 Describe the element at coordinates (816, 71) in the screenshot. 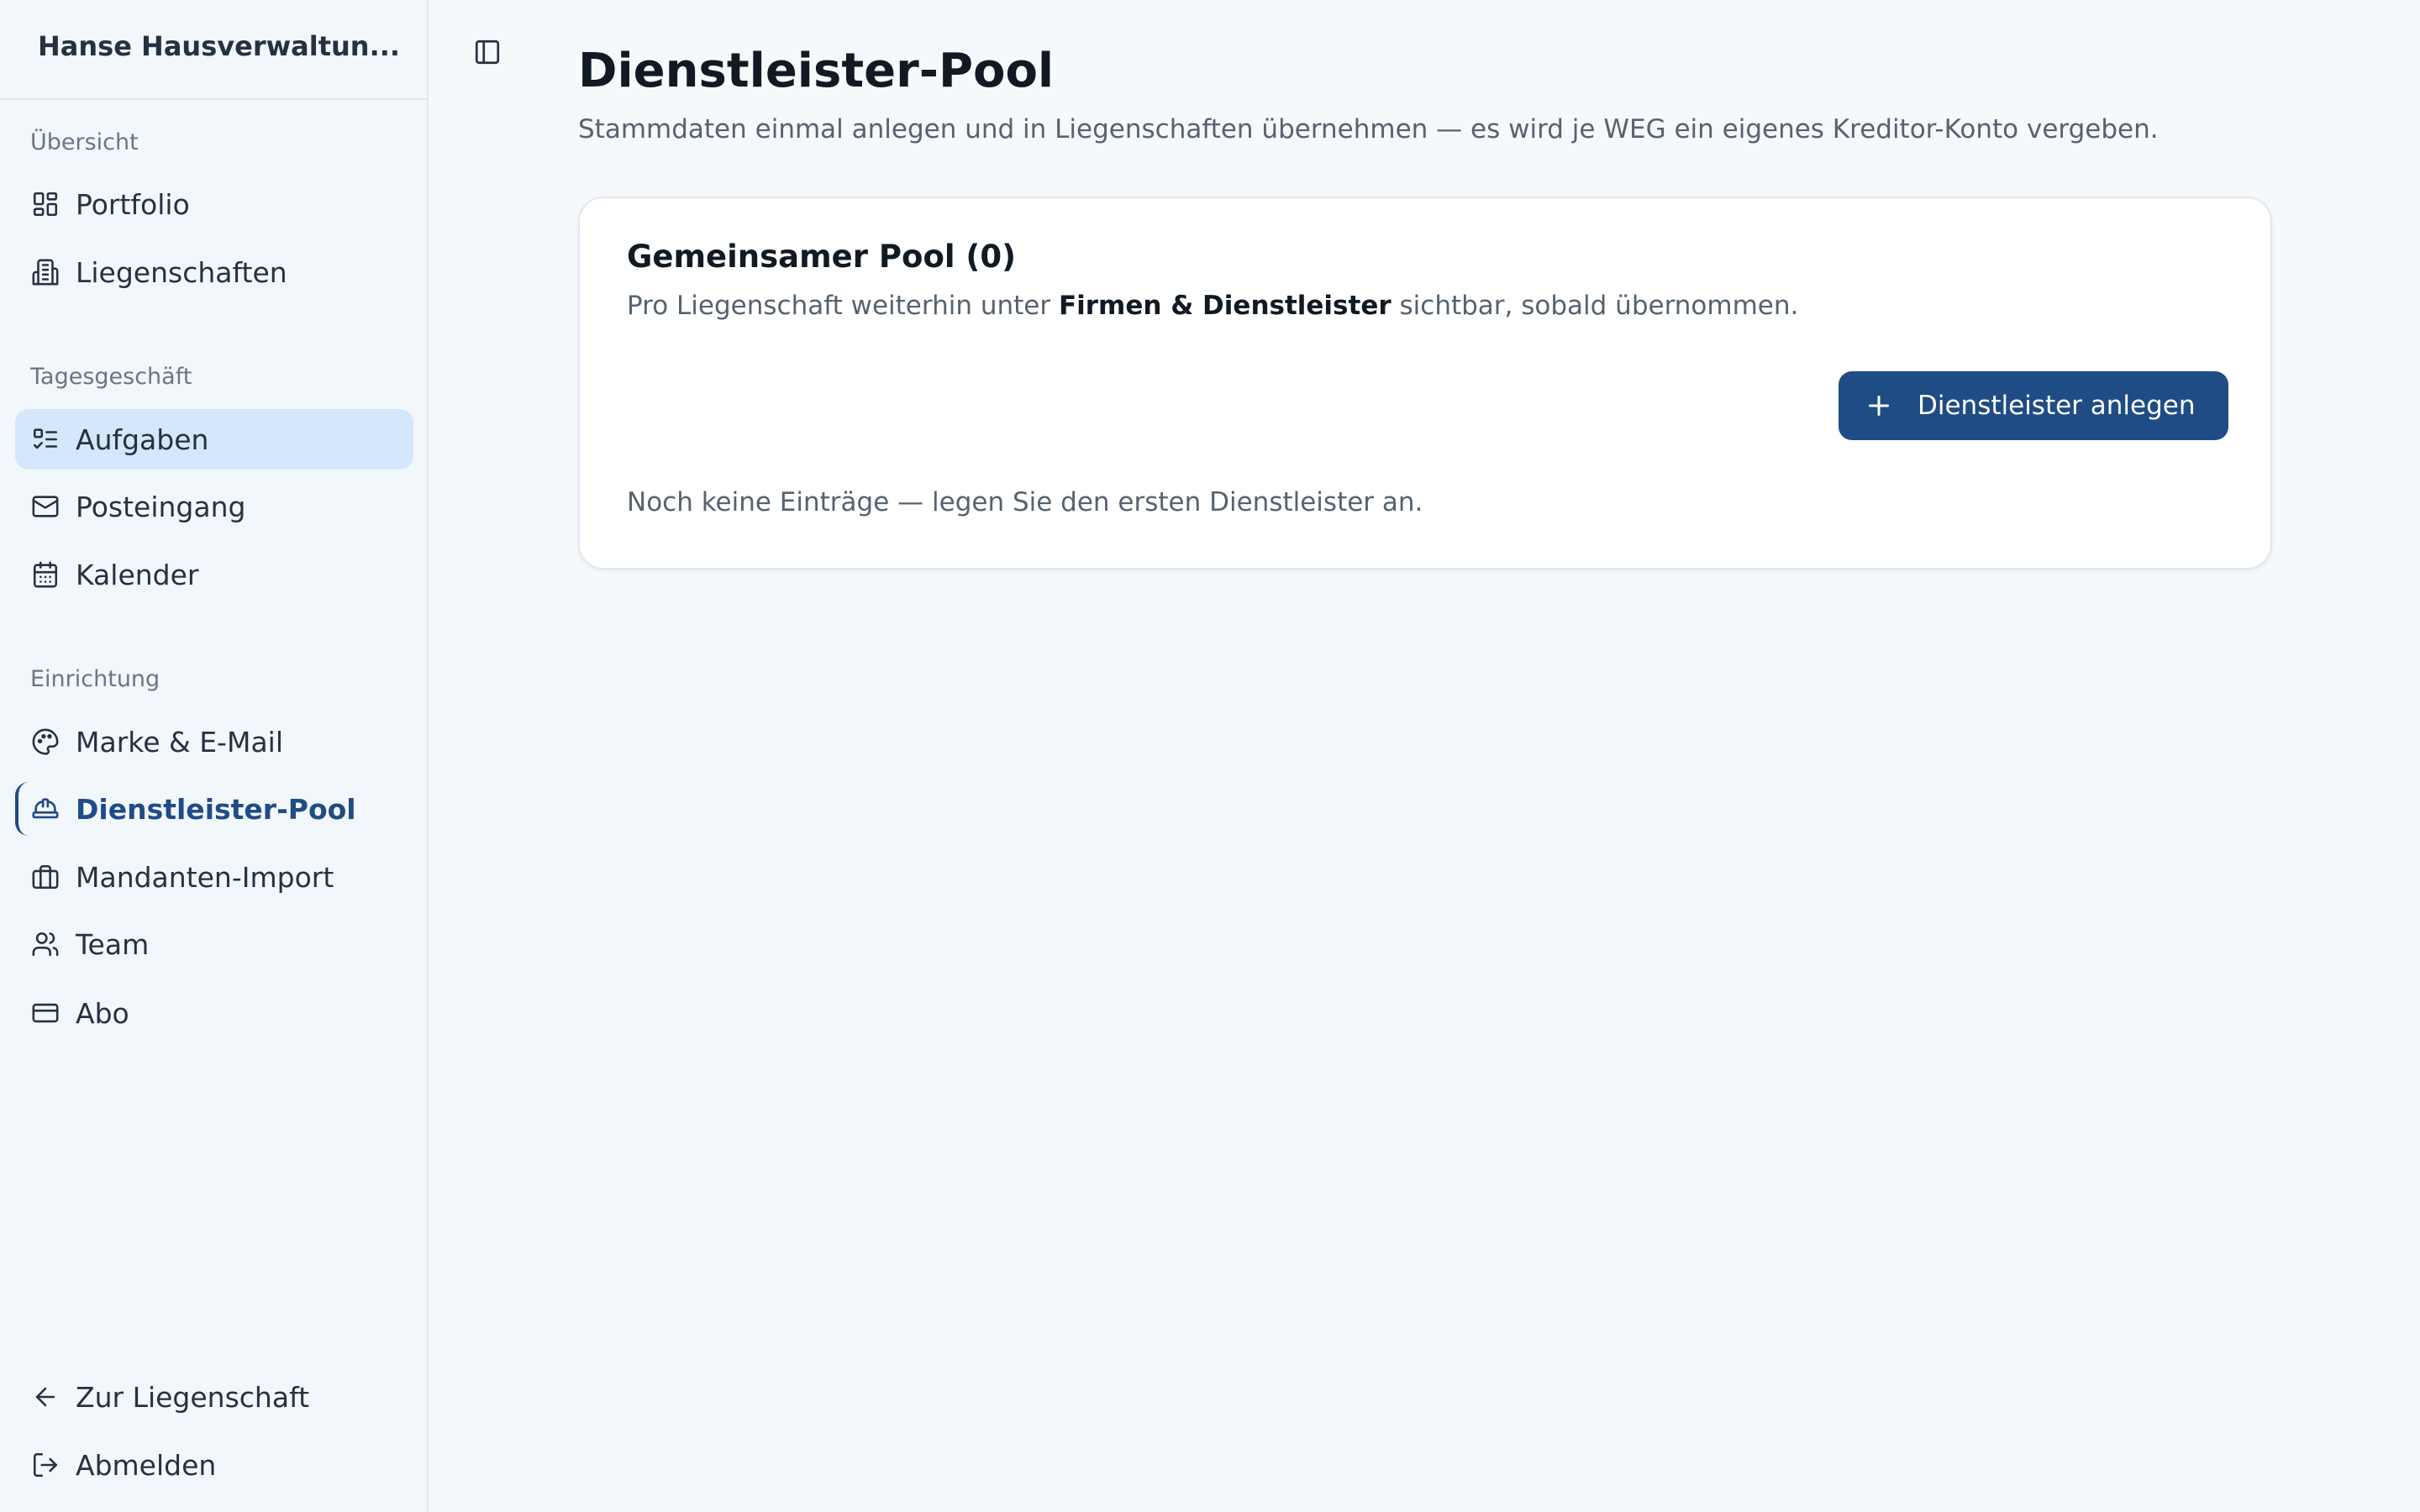

I see `page-title: Dienstleister-Pool` at that location.